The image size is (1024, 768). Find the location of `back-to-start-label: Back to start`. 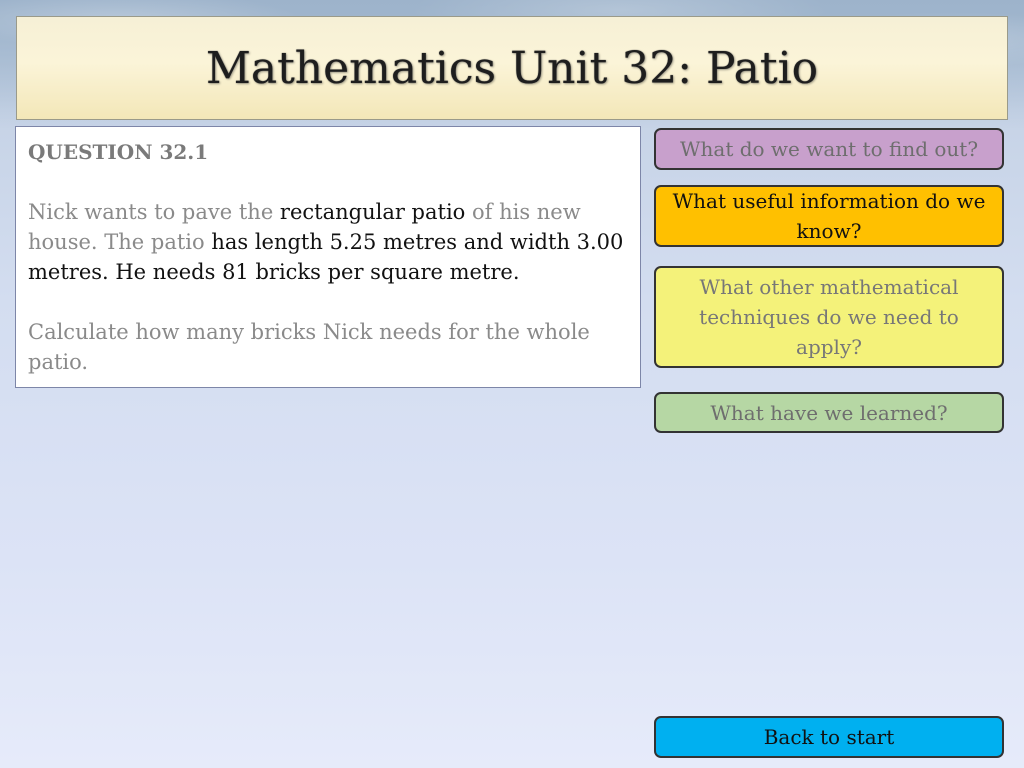

back-to-start-label: Back to start is located at coordinates (829, 737).